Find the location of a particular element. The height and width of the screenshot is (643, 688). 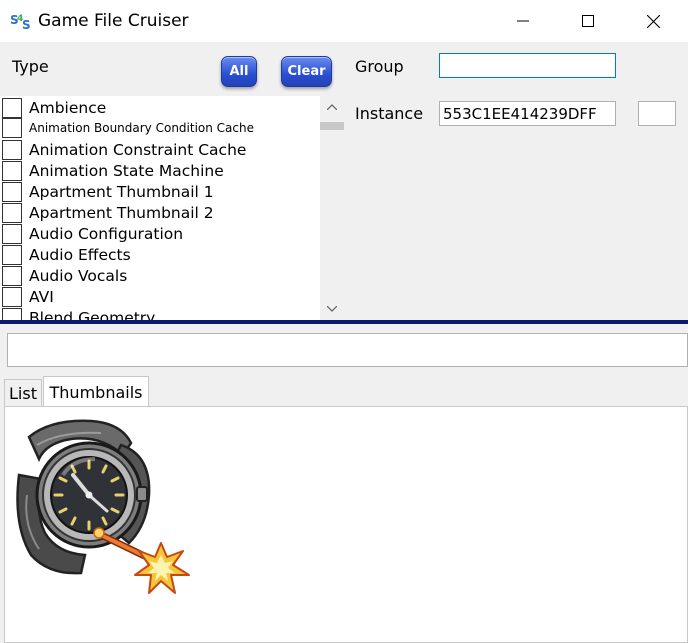

chevron-up-icon is located at coordinates (332, 107).